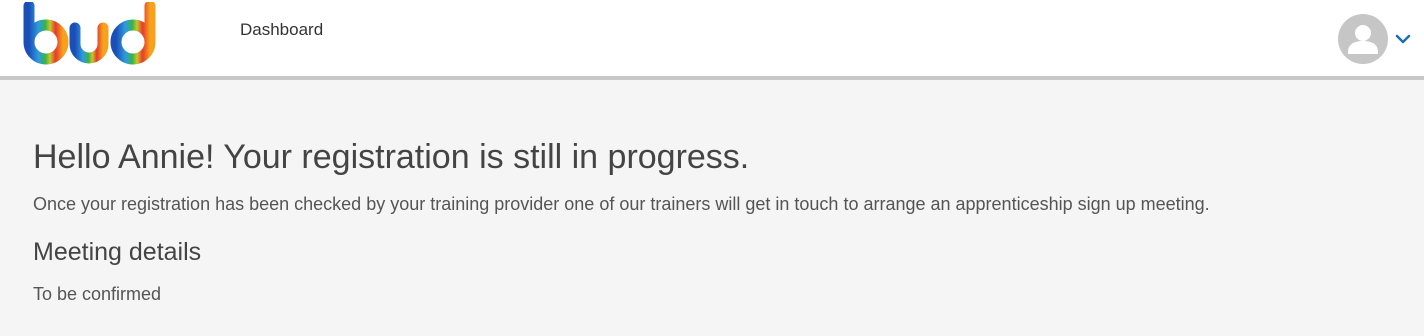 The height and width of the screenshot is (336, 1424). I want to click on meeting-details-heading: Meeting details, so click(117, 252).